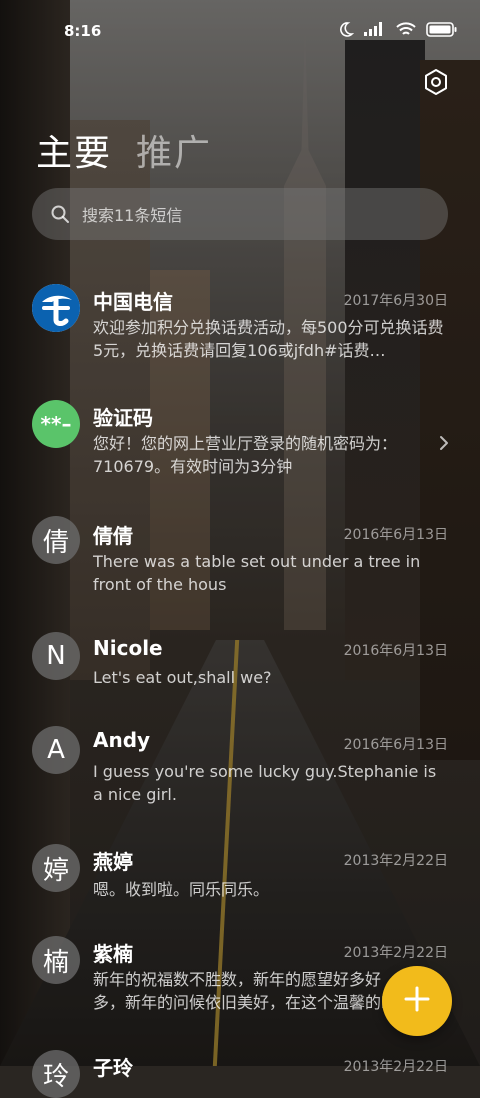 This screenshot has width=480, height=1098. Describe the element at coordinates (56, 750) in the screenshot. I see `contact-avatar: A` at that location.